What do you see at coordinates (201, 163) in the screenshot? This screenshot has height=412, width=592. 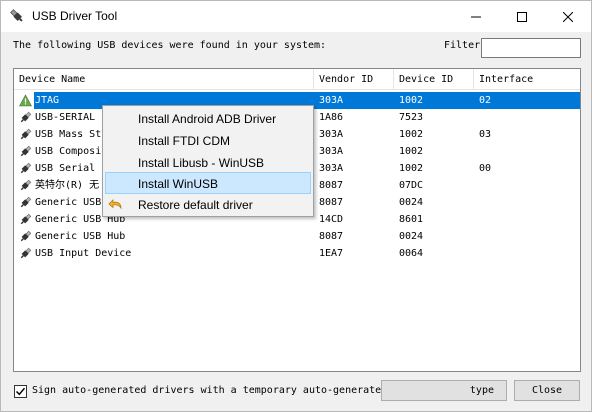 I see `menu-item-label: Install Libusb - WinUSB` at bounding box center [201, 163].